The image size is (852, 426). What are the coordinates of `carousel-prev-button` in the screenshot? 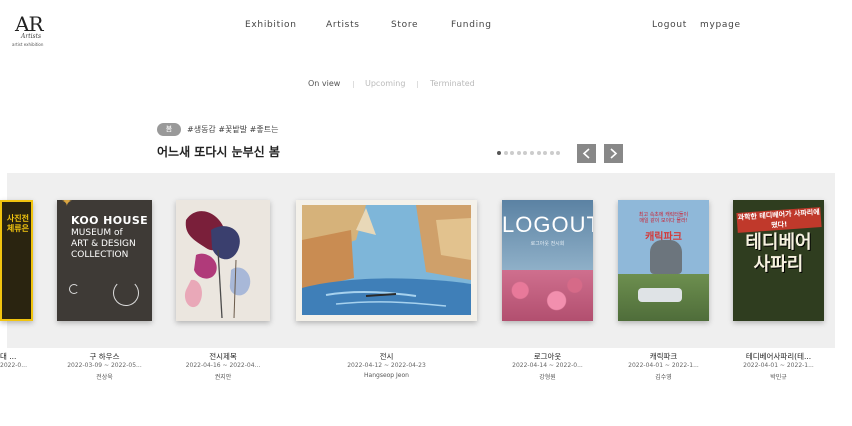 It's located at (586, 153).